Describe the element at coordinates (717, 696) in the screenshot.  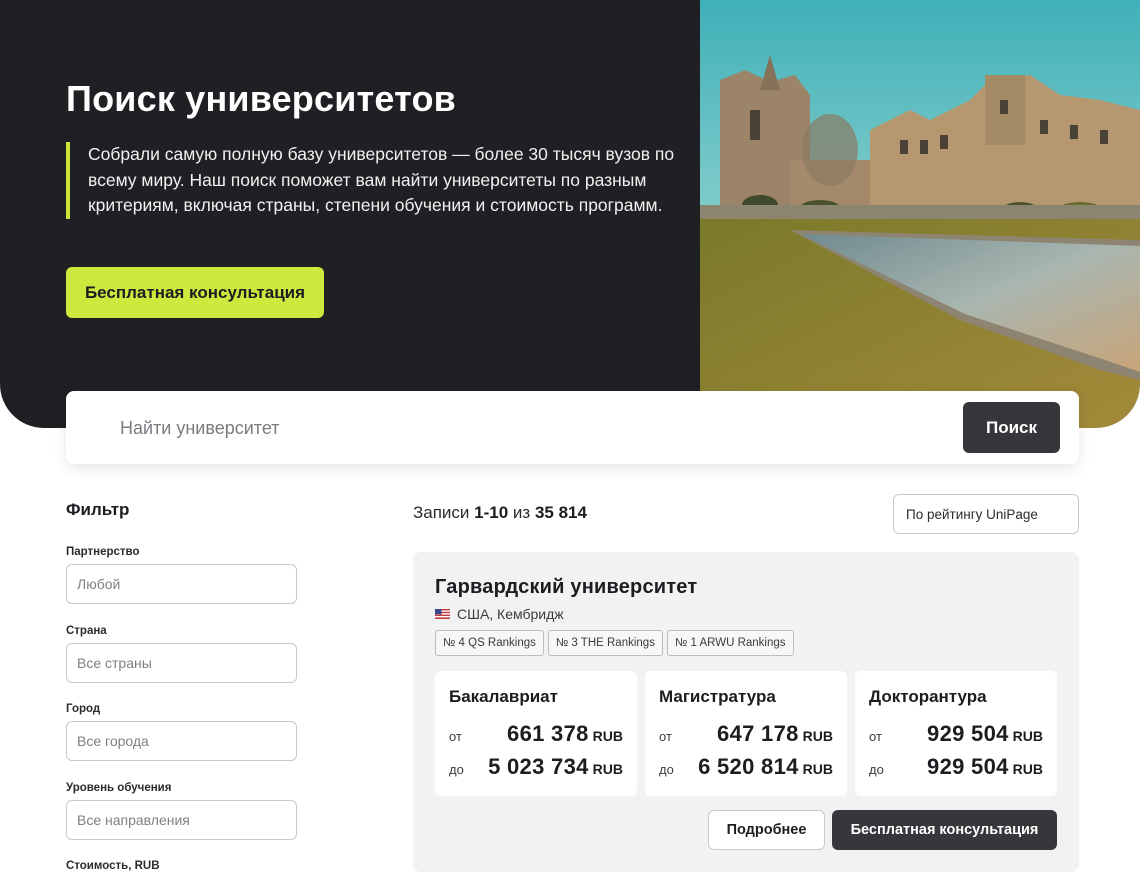
I see `degree-title: Магистратура` at that location.